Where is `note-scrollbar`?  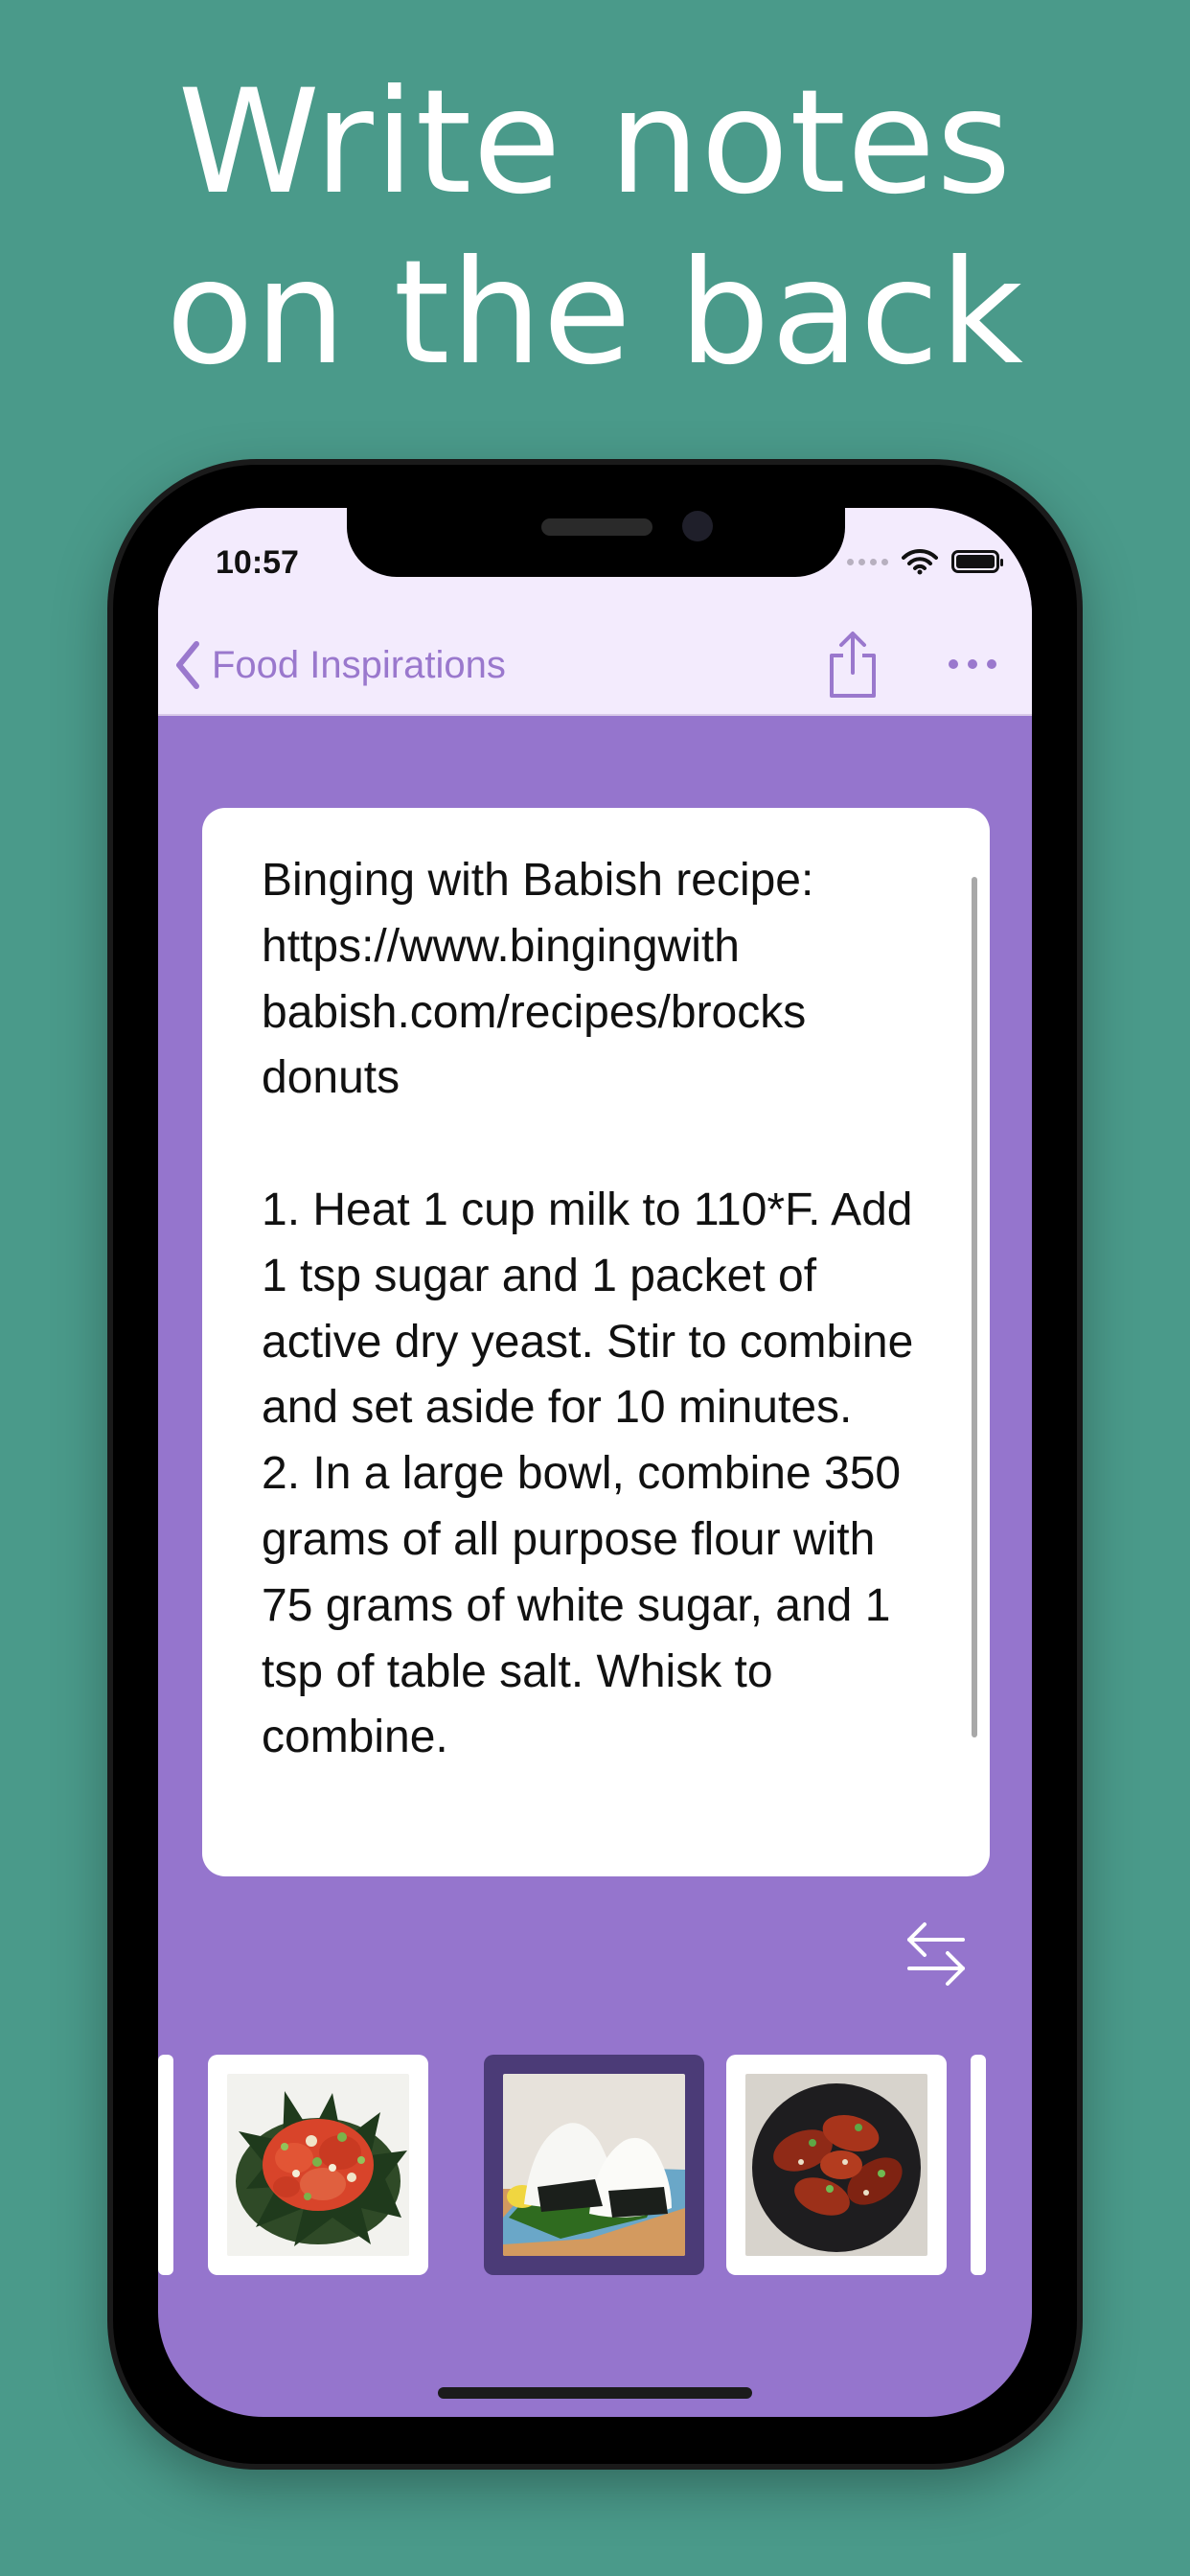 note-scrollbar is located at coordinates (975, 1307).